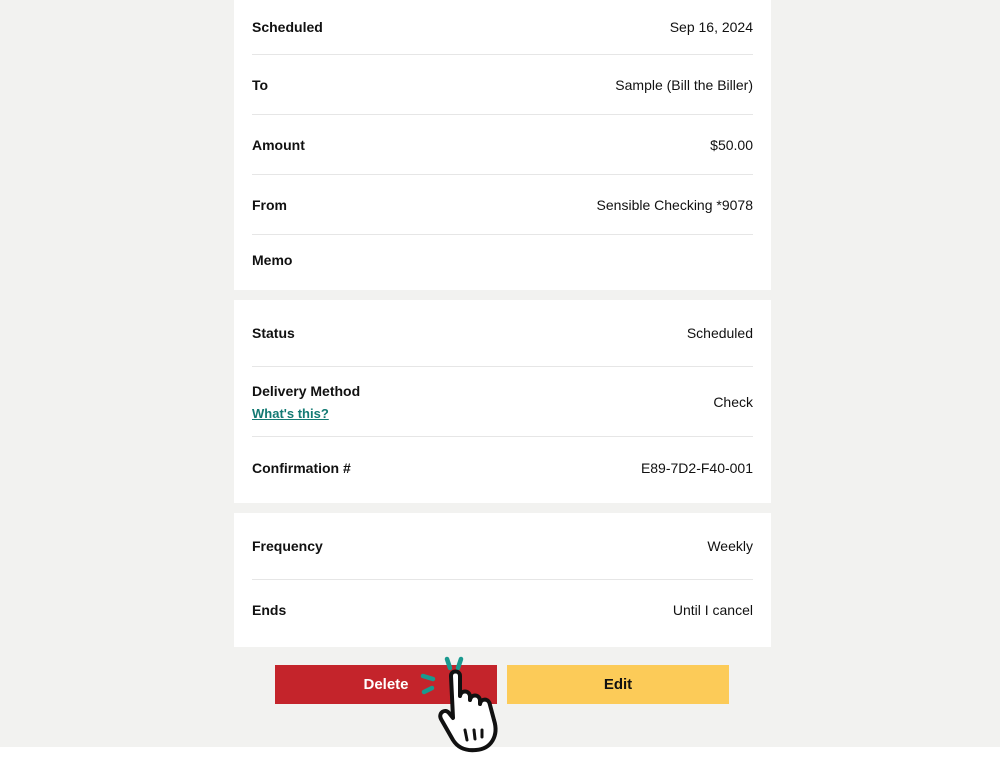 The image size is (1000, 760). Describe the element at coordinates (502, 610) in the screenshot. I see `detail-row-ends: Ends Until I cancel` at that location.